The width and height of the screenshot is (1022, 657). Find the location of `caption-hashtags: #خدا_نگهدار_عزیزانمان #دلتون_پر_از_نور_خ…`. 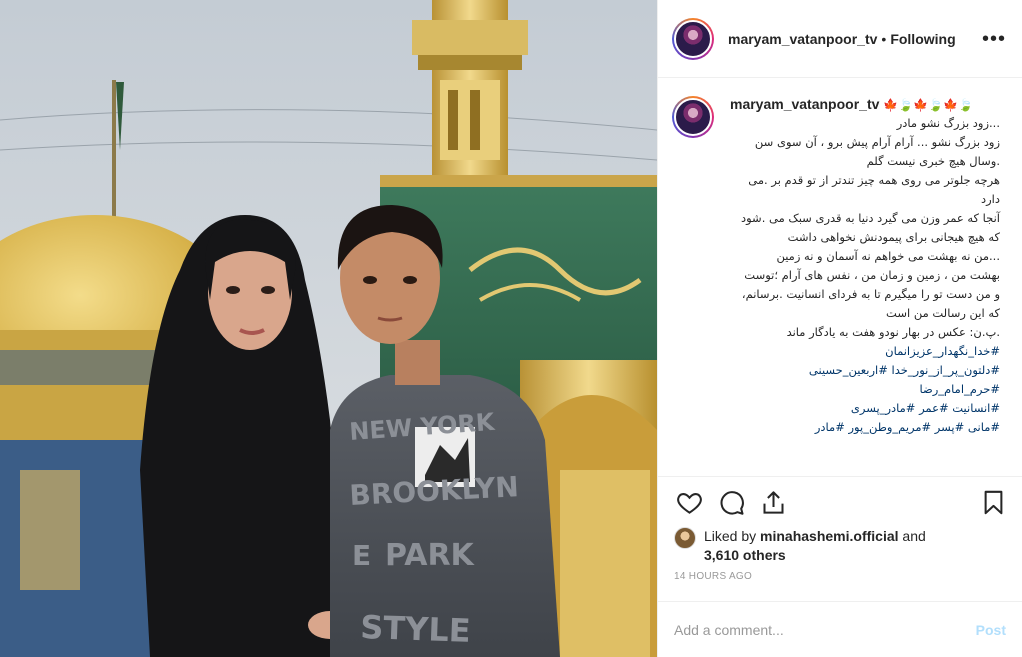

caption-hashtags: #خدا_نگهدار_عزیزانمان #دلتون_پر_از_نور_خ… is located at coordinates (865, 389).